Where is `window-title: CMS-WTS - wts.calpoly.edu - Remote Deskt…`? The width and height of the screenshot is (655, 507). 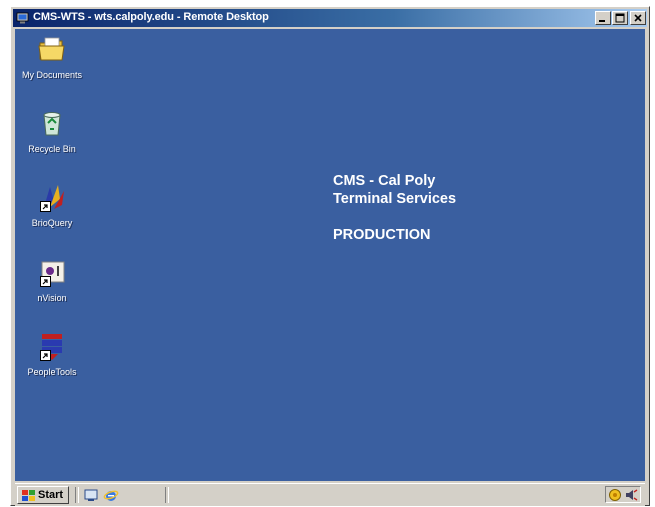 window-title: CMS-WTS - wts.calpoly.edu - Remote Deskt… is located at coordinates (151, 17).